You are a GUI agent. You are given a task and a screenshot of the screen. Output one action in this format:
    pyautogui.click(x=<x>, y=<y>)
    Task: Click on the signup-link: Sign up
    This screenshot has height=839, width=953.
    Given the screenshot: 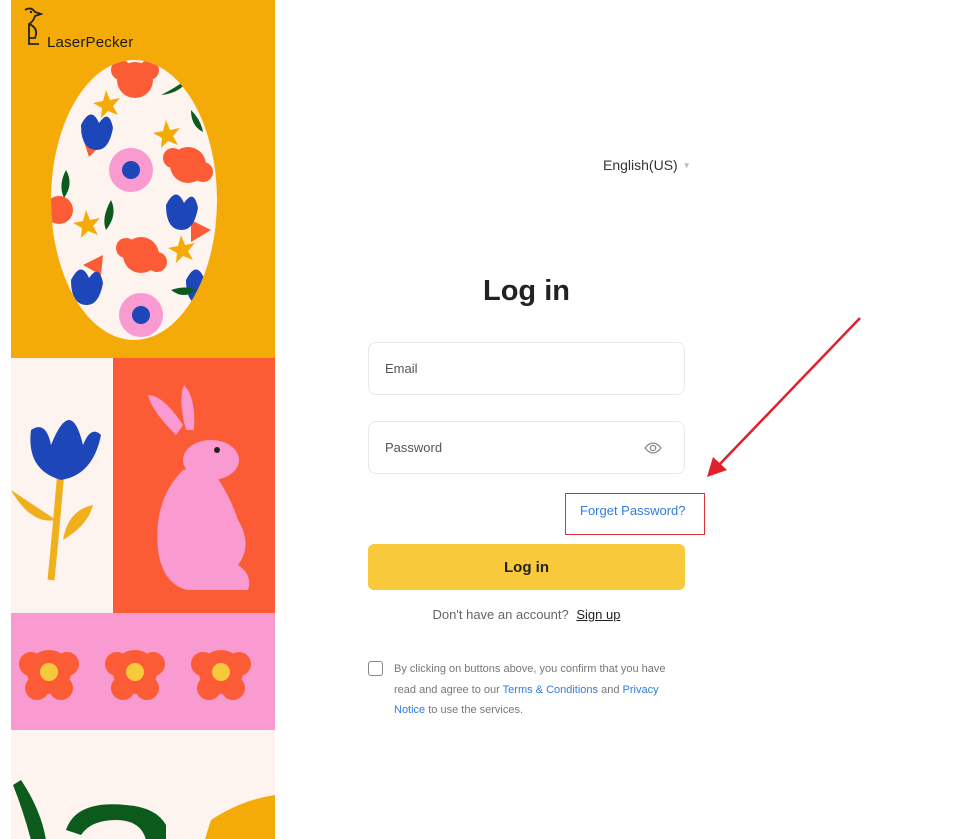 What is the action you would take?
    pyautogui.click(x=598, y=614)
    